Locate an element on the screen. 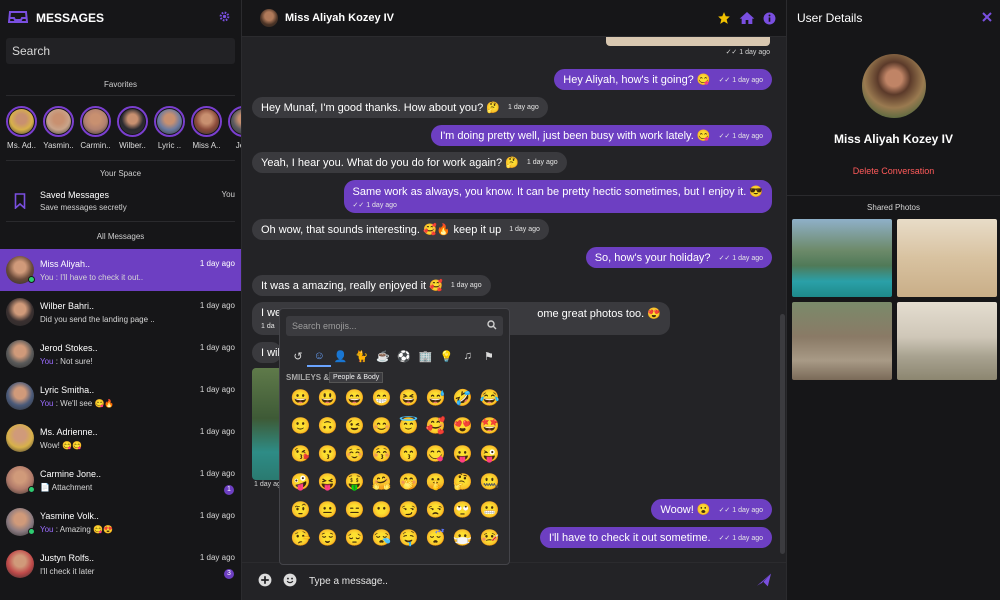  emoji-option: 😷 is located at coordinates (462, 539).